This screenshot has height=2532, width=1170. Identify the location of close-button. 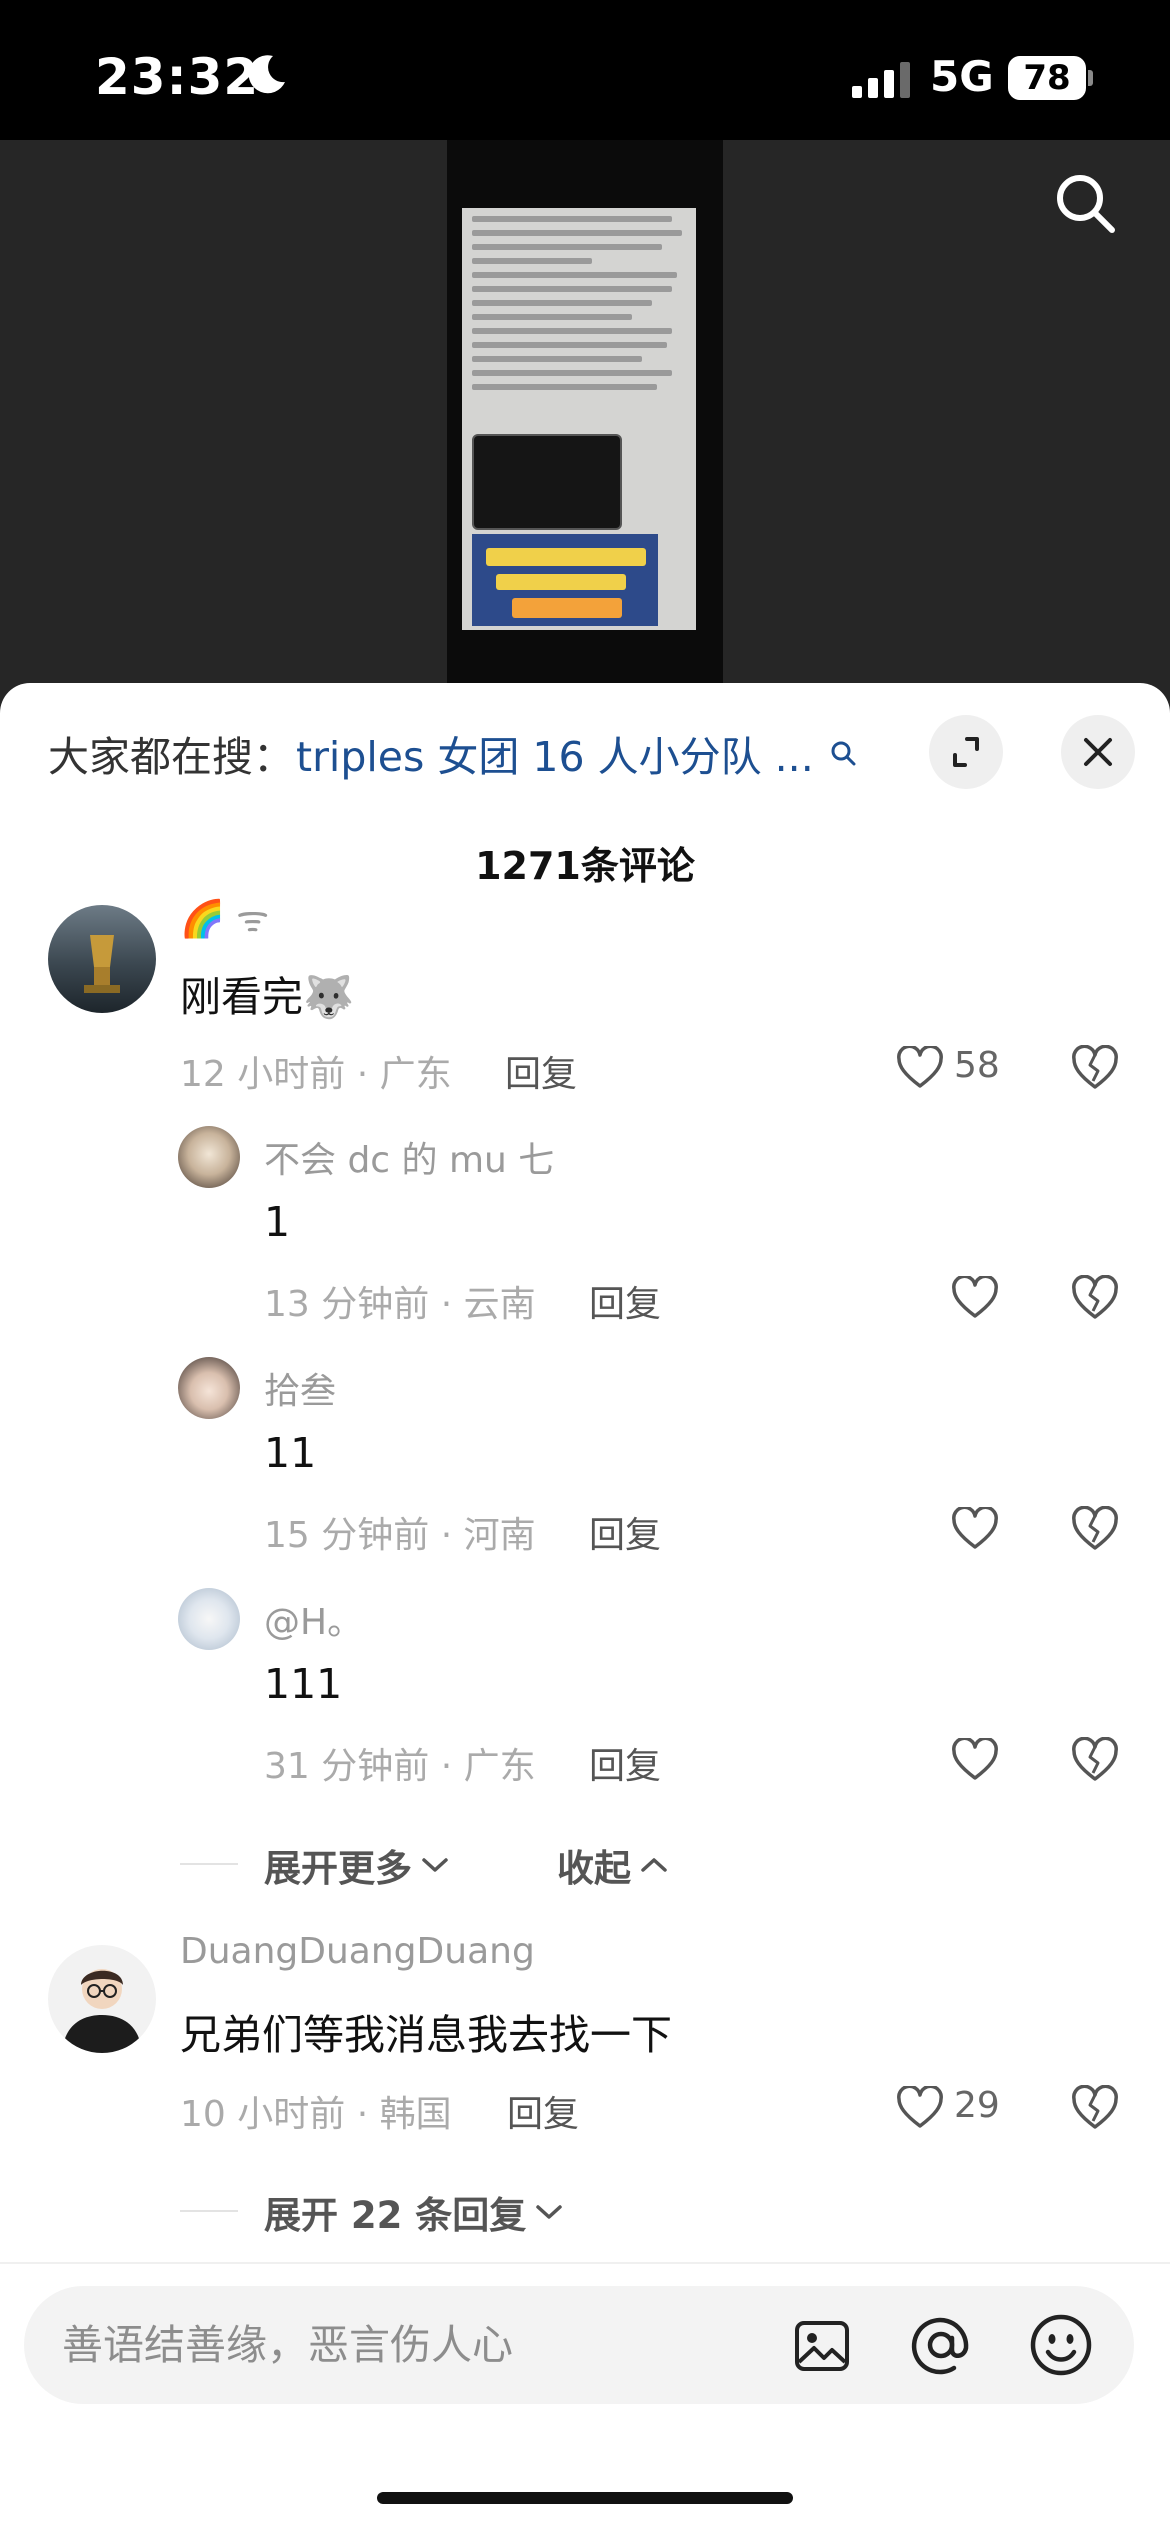
(1098, 752).